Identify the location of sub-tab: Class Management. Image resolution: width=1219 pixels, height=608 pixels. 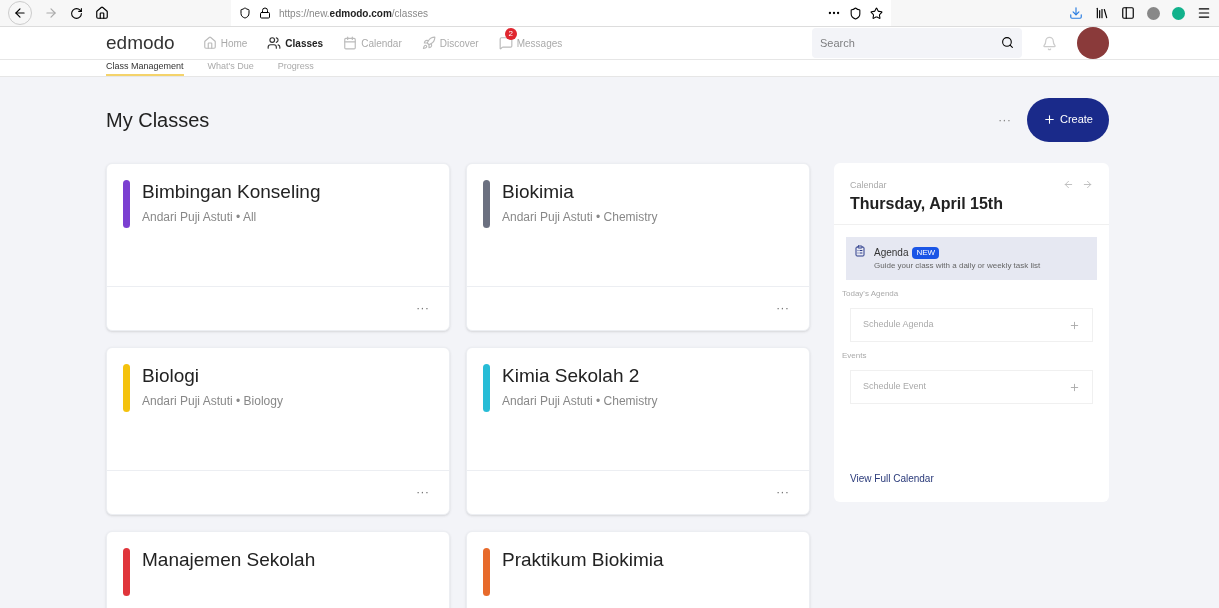
(145, 68).